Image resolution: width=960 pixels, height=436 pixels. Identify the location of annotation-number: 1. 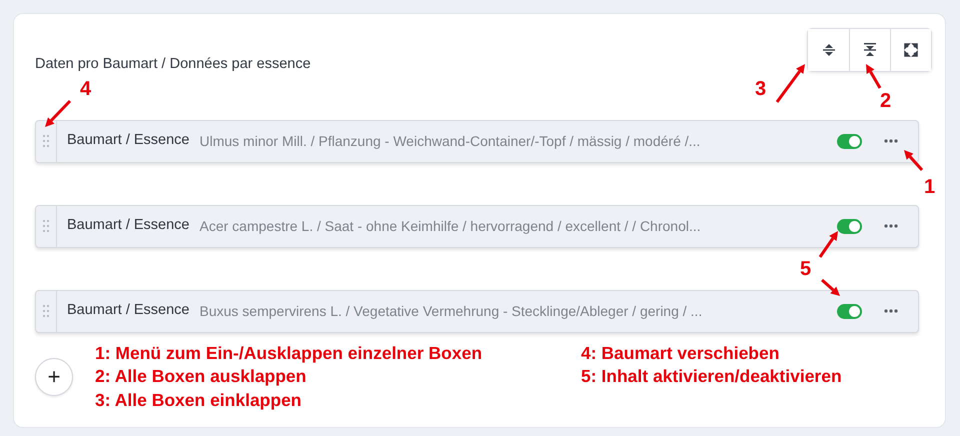
(930, 187).